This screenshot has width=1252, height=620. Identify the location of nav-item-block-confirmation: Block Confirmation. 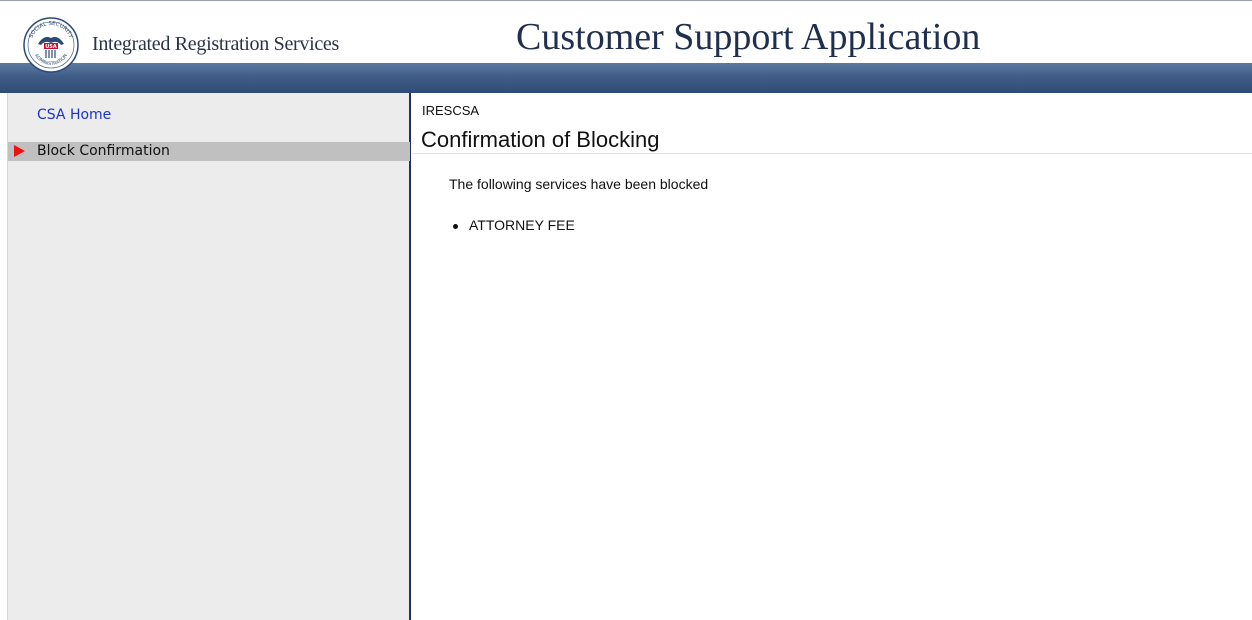
(209, 151).